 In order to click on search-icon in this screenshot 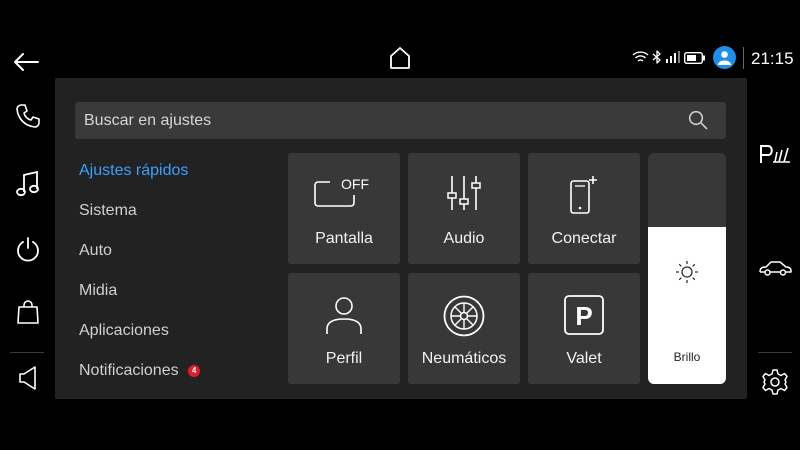, I will do `click(698, 120)`.